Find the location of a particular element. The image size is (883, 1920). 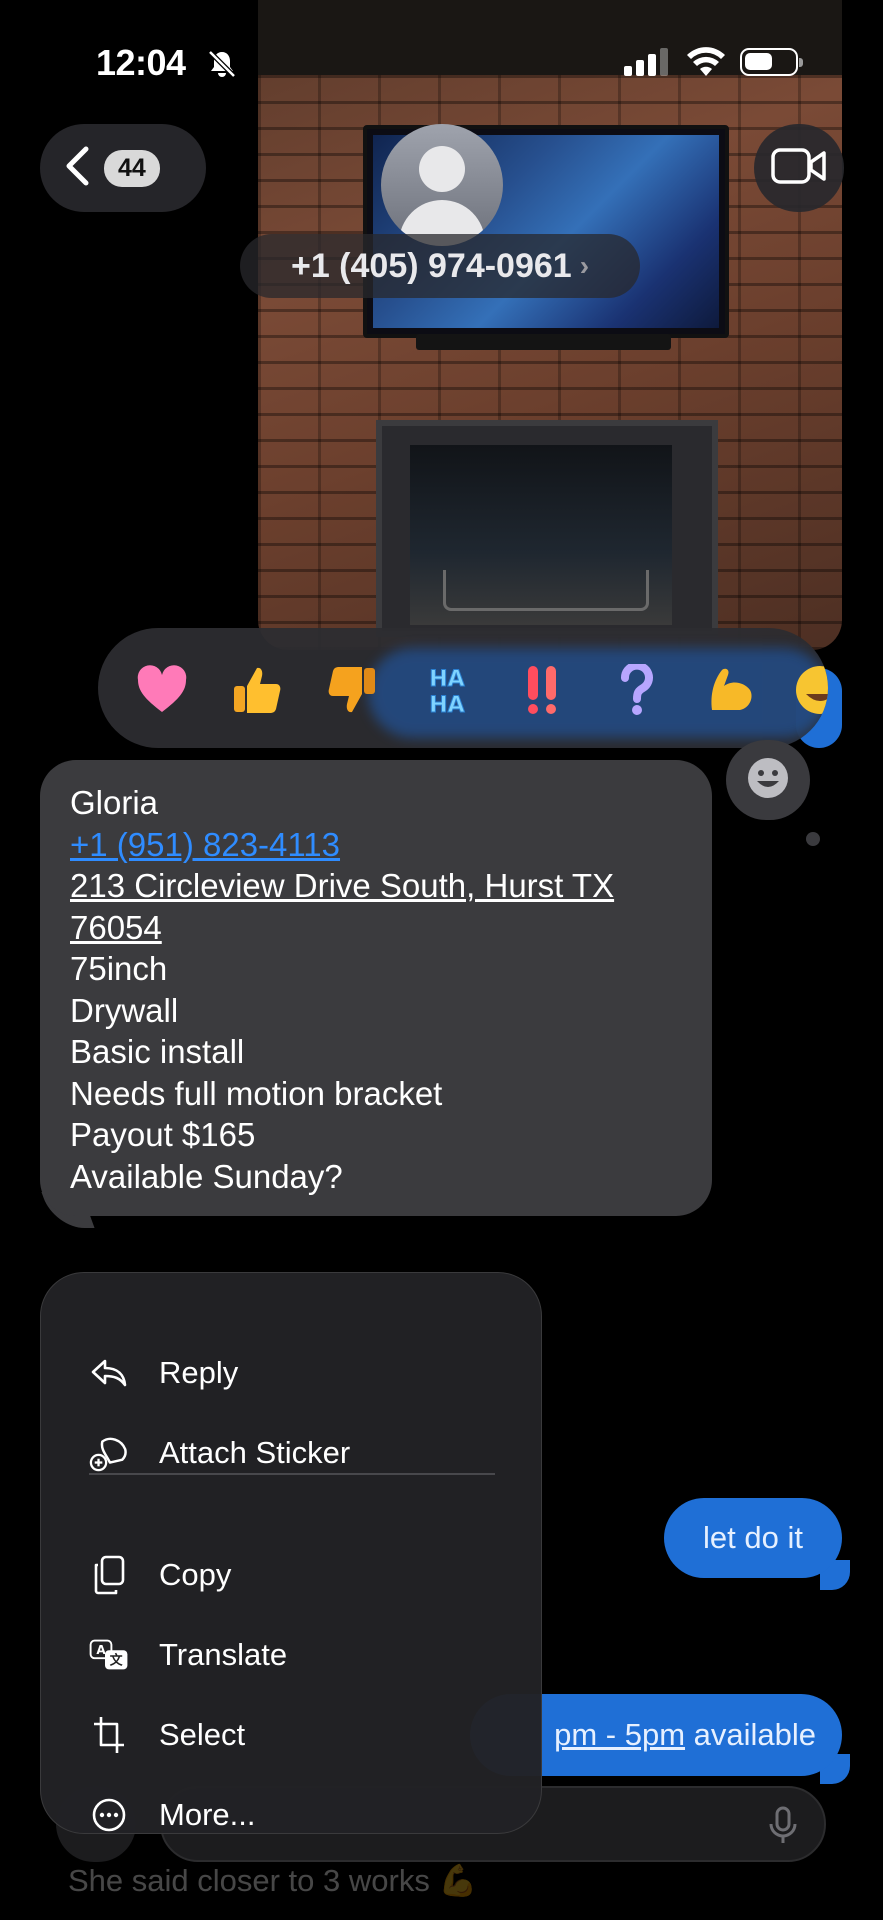

chevron-right-icon: › is located at coordinates (584, 265).